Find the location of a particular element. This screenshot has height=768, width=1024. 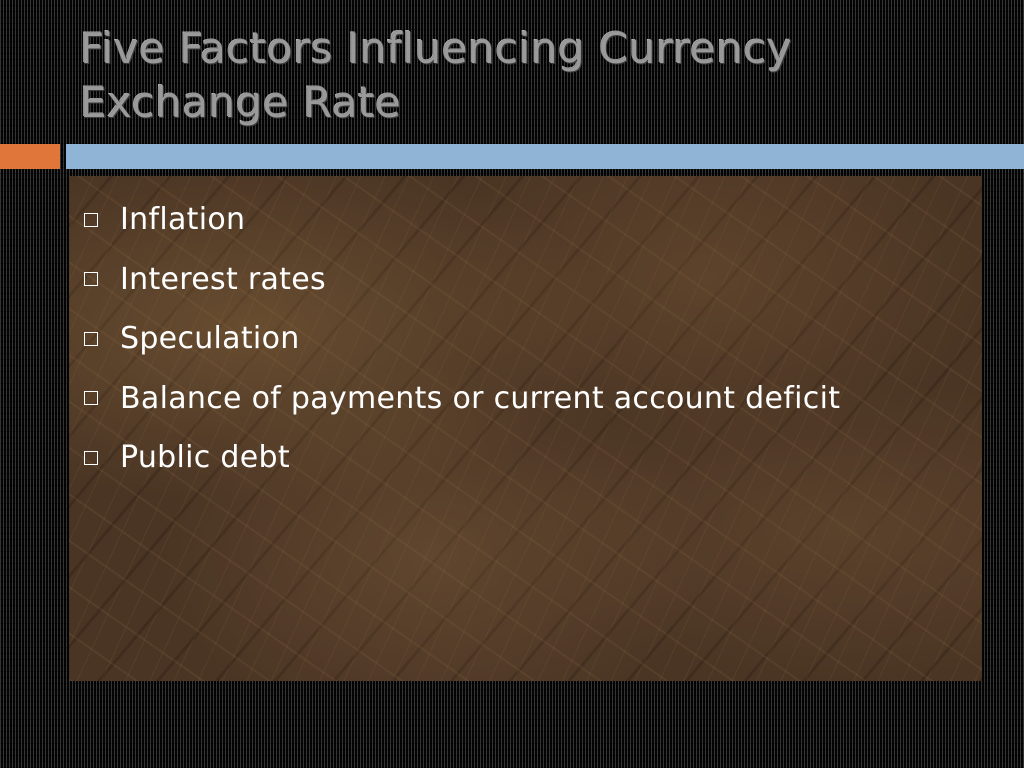

list-item: Interest rates is located at coordinates (460, 280).